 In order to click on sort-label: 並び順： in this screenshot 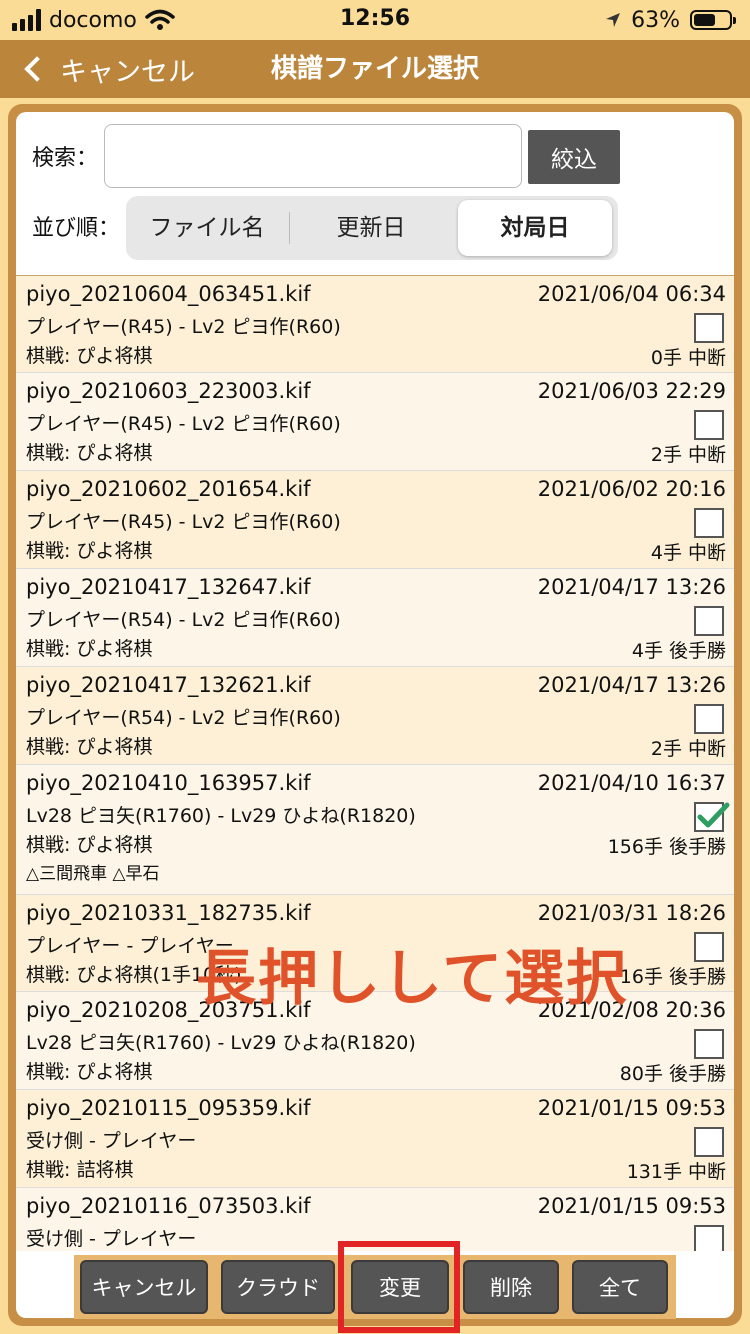, I will do `click(76, 228)`.